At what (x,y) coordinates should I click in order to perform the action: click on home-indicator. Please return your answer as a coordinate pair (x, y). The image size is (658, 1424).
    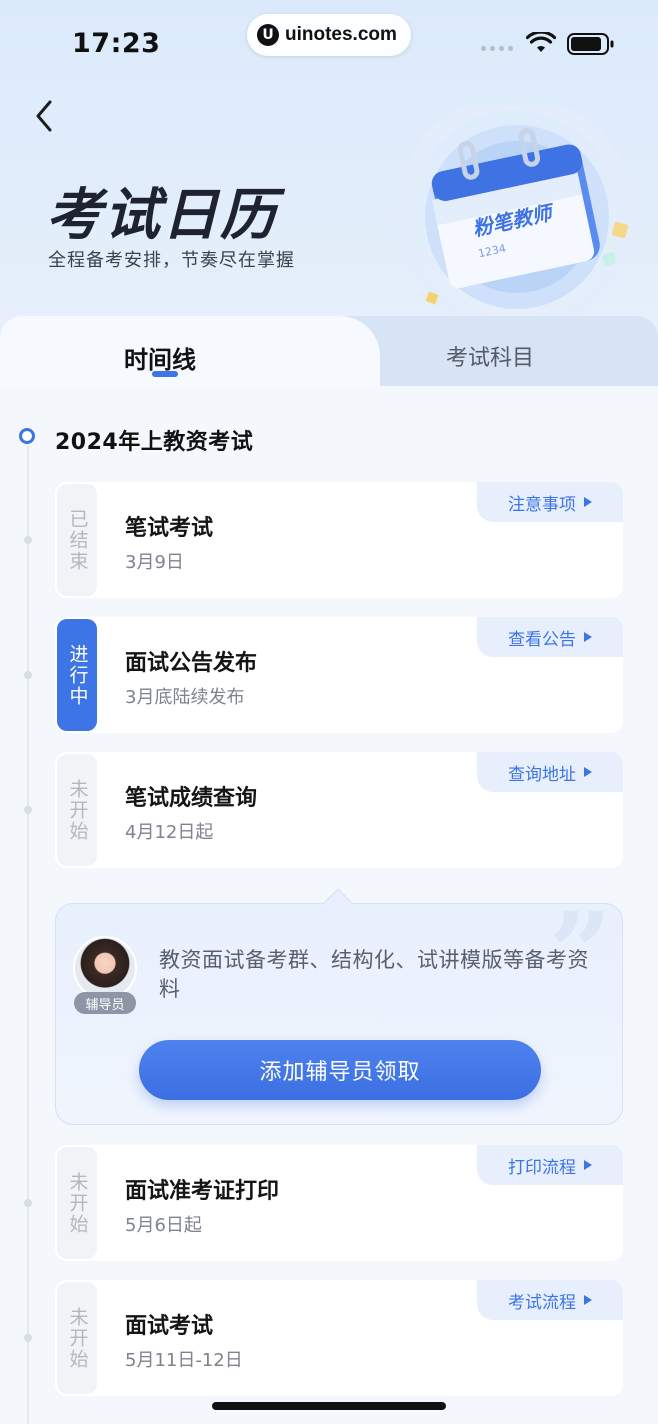
    Looking at the image, I should click on (329, 1406).